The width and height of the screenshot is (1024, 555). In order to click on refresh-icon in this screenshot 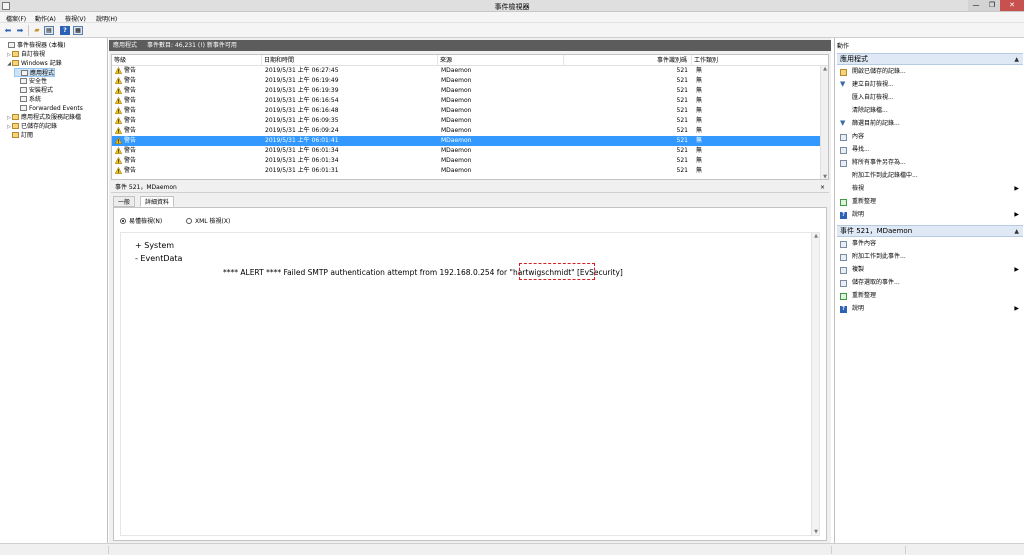, I will do `click(843, 202)`.